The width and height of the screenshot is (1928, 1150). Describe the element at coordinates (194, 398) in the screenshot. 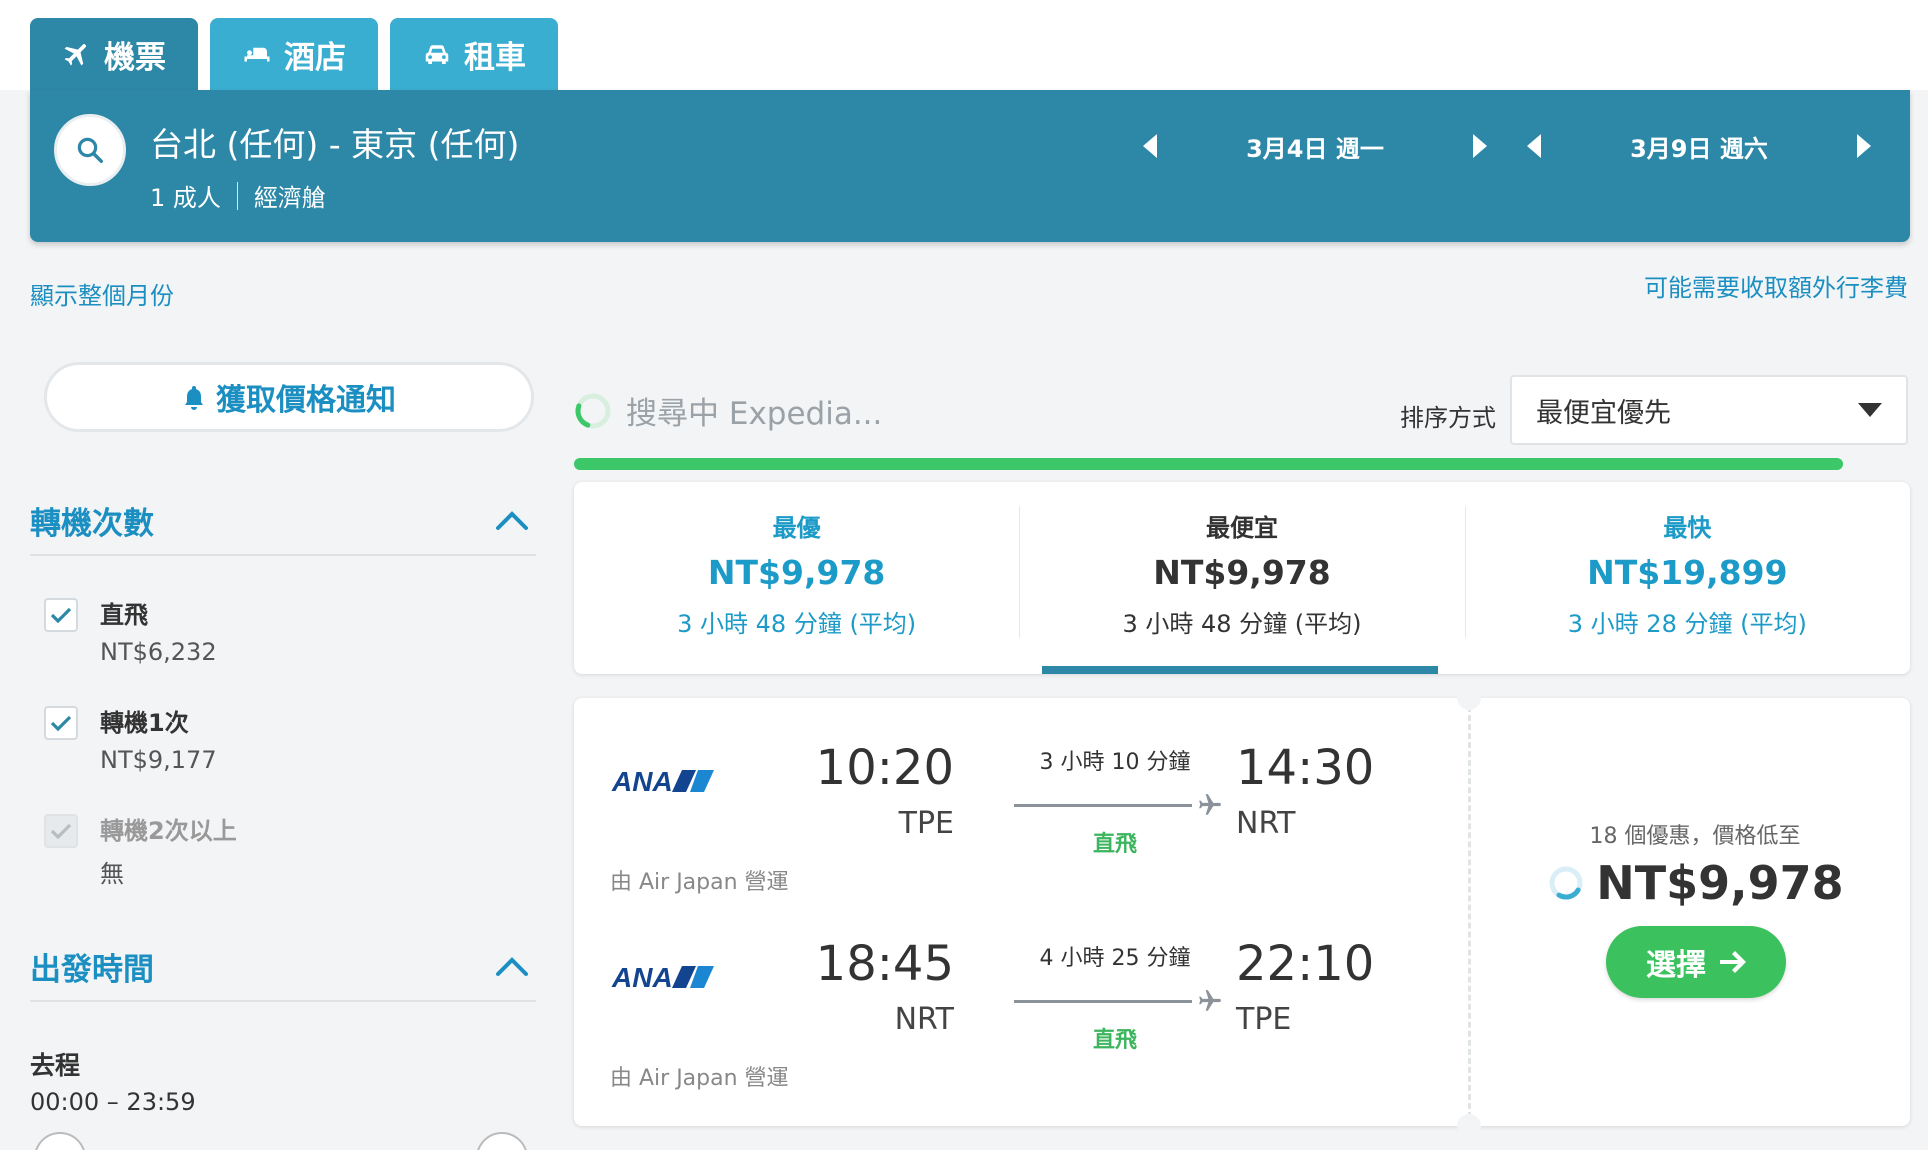

I see `bell-icon` at that location.